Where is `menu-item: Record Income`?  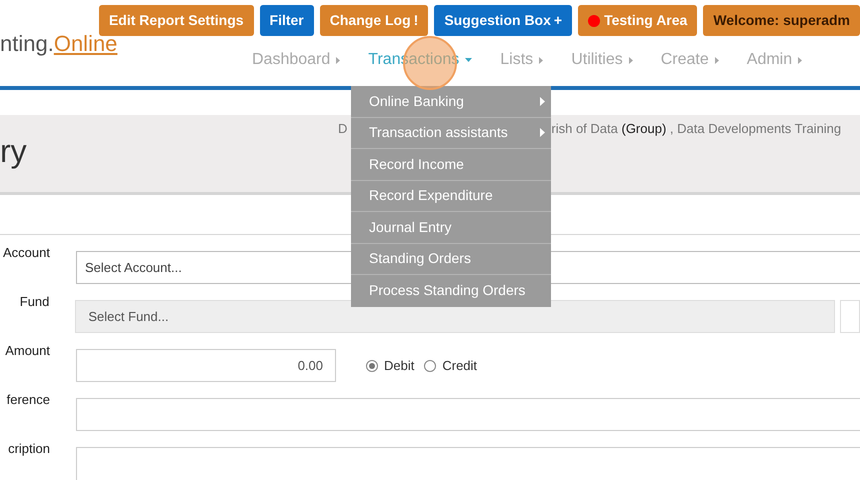
menu-item: Record Income is located at coordinates (451, 164).